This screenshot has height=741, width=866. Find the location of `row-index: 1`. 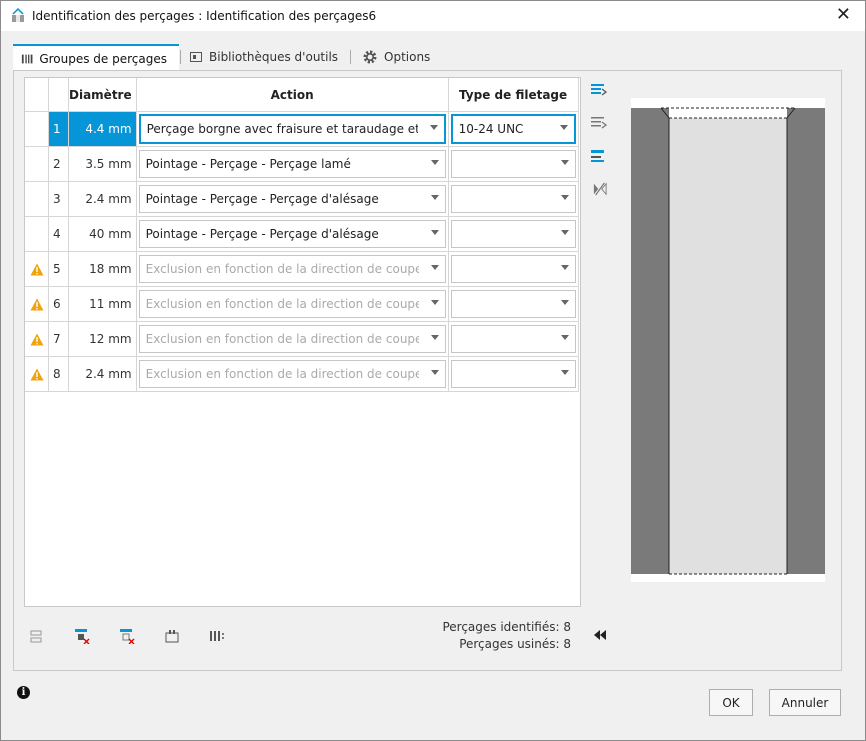

row-index: 1 is located at coordinates (58, 129).